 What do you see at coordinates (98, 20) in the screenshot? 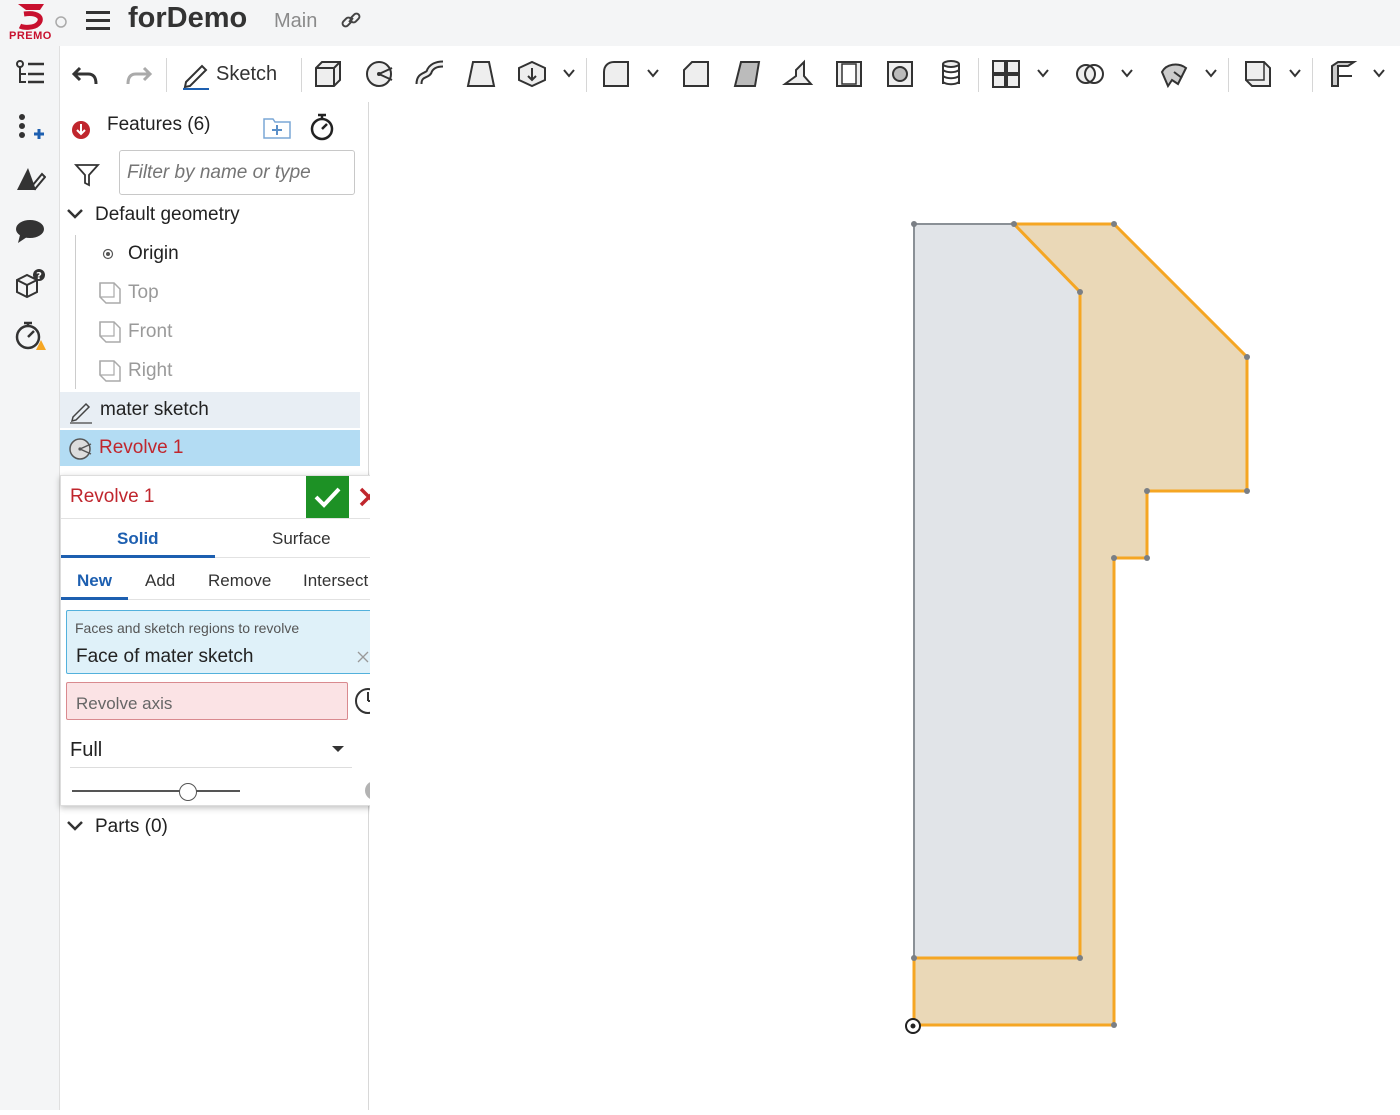
I see `hamburger-menu-icon` at bounding box center [98, 20].